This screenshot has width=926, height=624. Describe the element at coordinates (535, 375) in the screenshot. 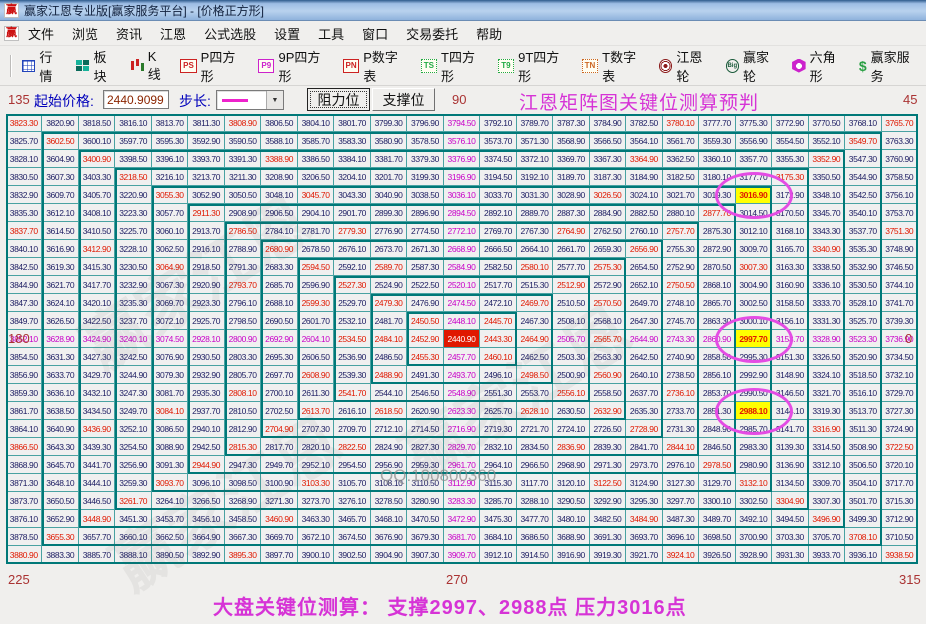

I see `grid-cell: 2498.50` at that location.